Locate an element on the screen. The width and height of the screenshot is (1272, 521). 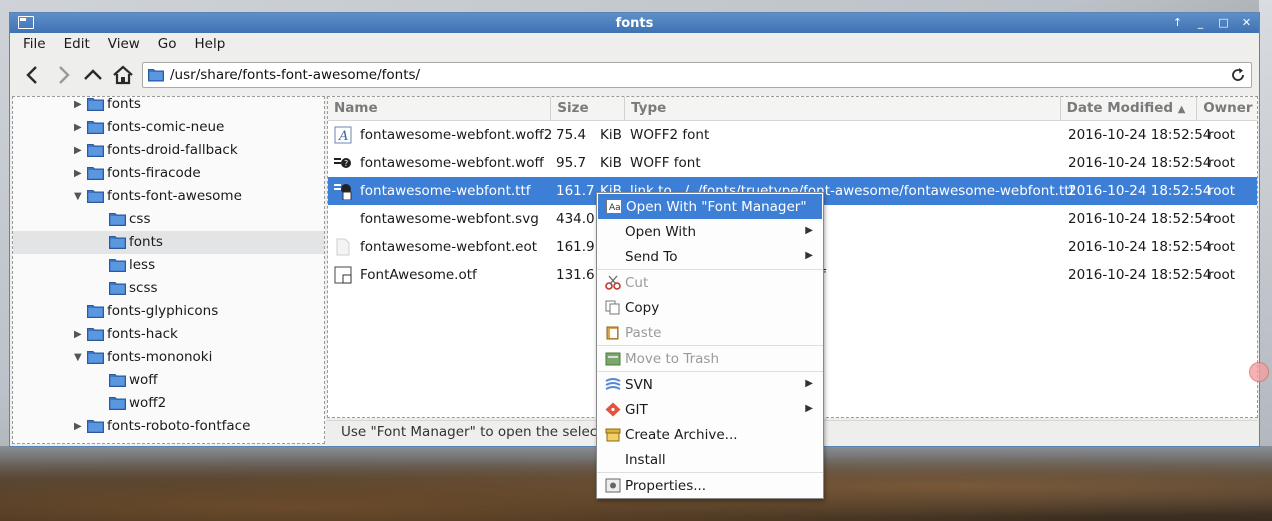
column-date-label: Date Modified is located at coordinates (1120, 108).